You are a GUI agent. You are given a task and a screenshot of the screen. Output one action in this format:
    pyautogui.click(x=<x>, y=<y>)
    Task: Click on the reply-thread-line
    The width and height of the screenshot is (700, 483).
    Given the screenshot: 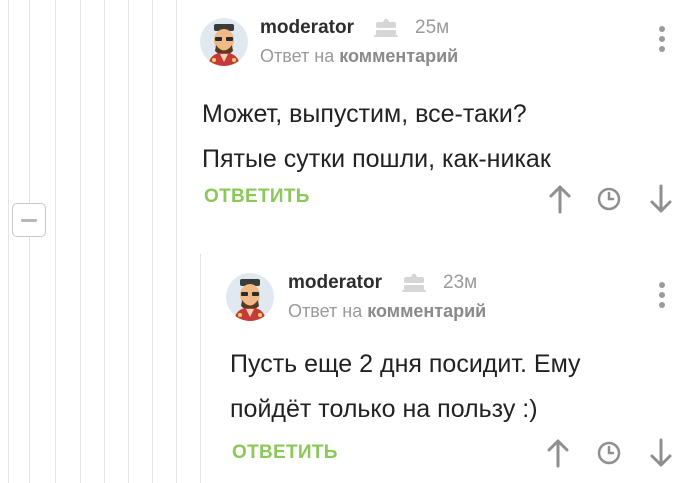 What is the action you would take?
    pyautogui.click(x=200, y=368)
    